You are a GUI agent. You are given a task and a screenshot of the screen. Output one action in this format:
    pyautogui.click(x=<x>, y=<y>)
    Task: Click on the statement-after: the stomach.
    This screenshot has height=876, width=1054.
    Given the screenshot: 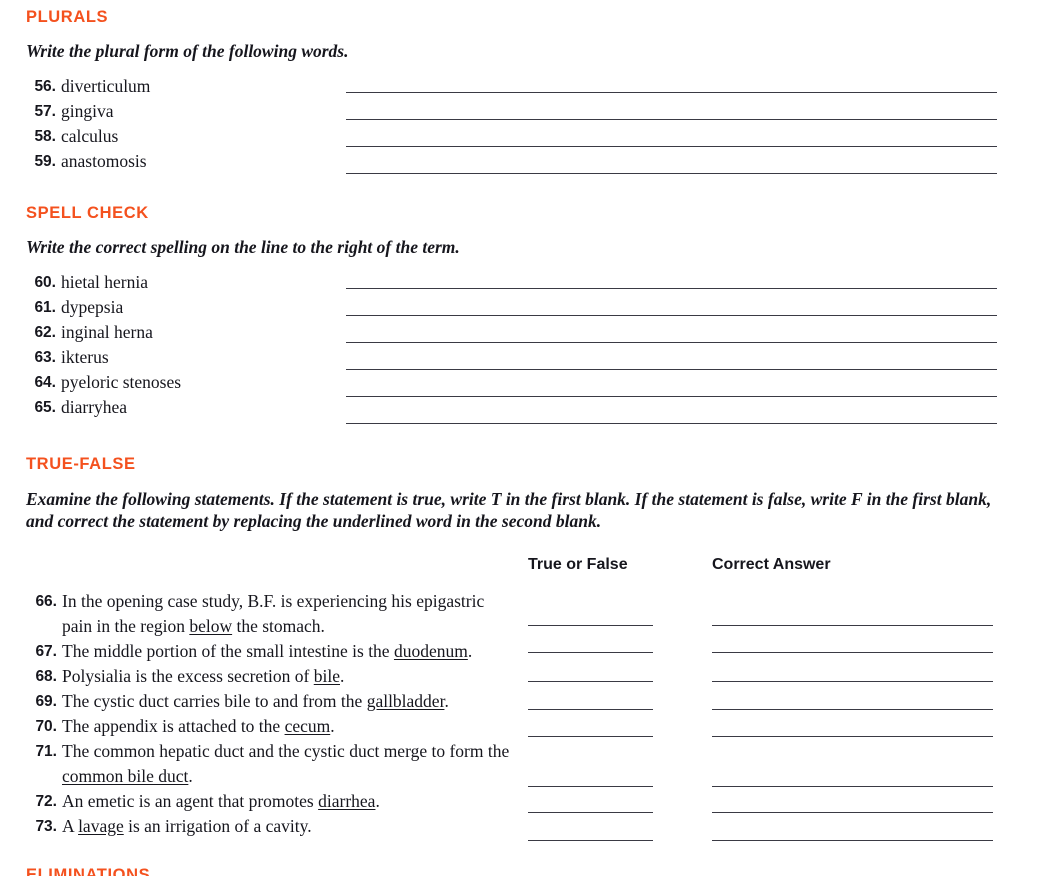 What is the action you would take?
    pyautogui.click(x=278, y=626)
    